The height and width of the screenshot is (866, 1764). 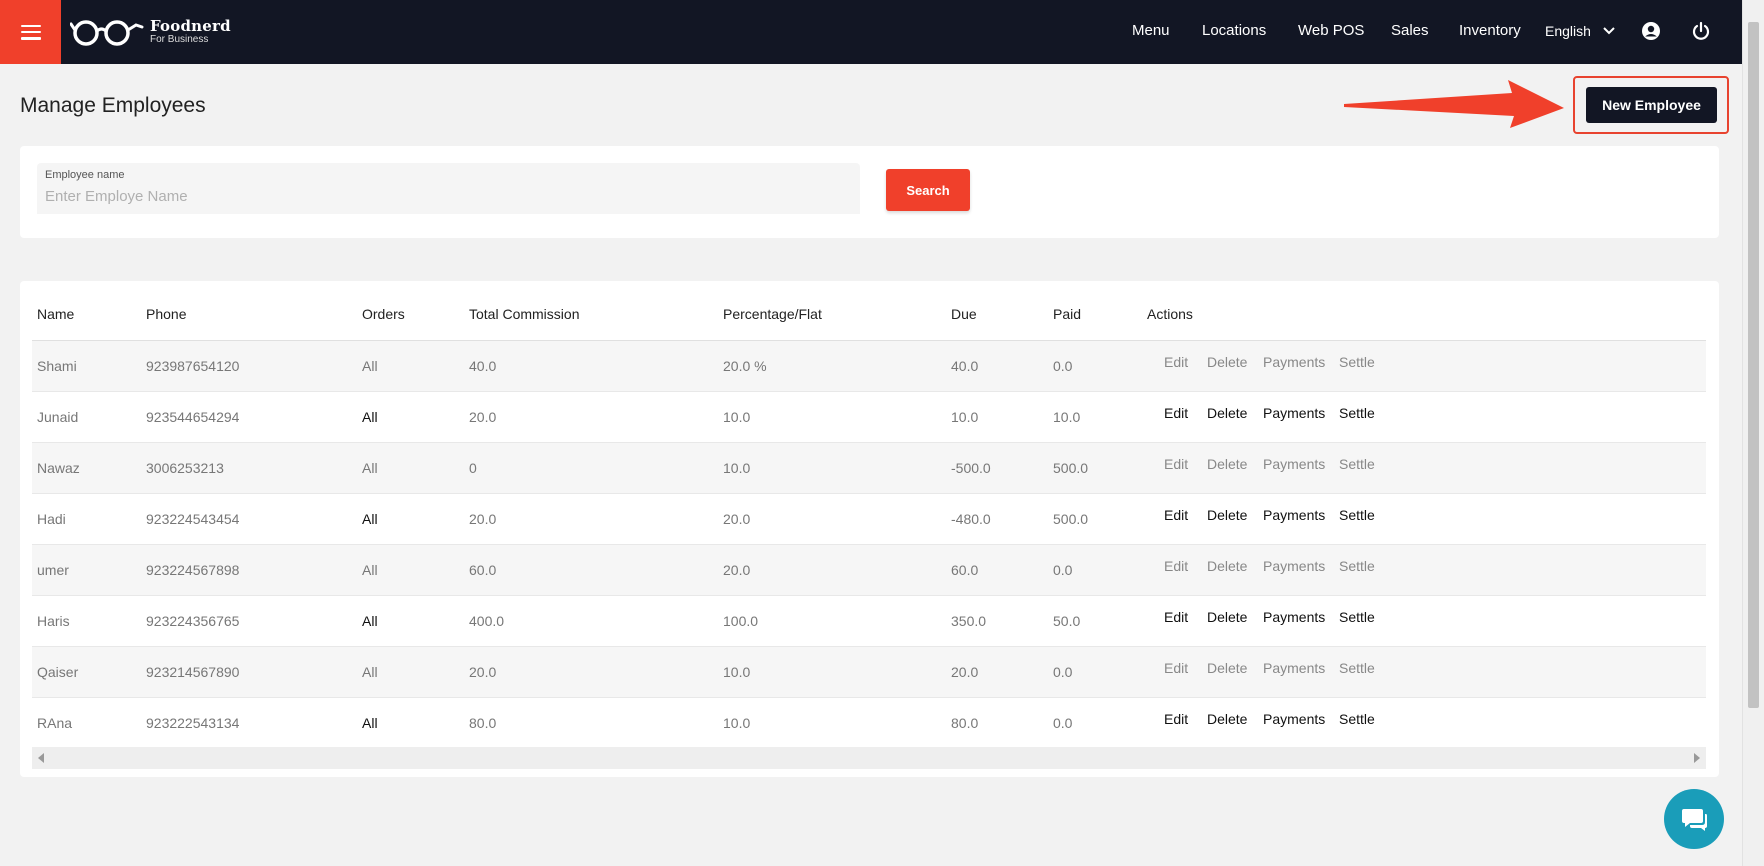 I want to click on page-title: Manage Employees, so click(x=113, y=105).